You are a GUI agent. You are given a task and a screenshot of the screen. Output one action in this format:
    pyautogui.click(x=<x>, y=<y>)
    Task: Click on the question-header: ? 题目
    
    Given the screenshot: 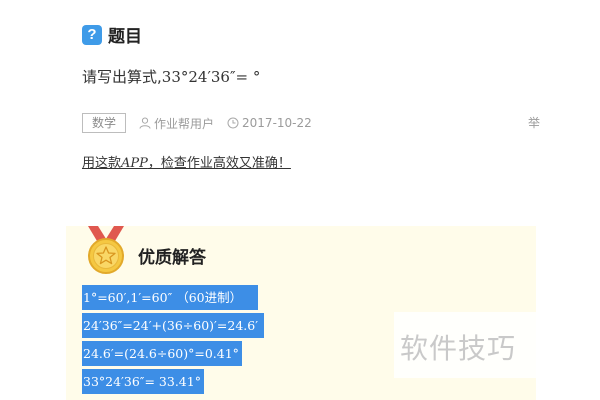 What is the action you would take?
    pyautogui.click(x=112, y=34)
    